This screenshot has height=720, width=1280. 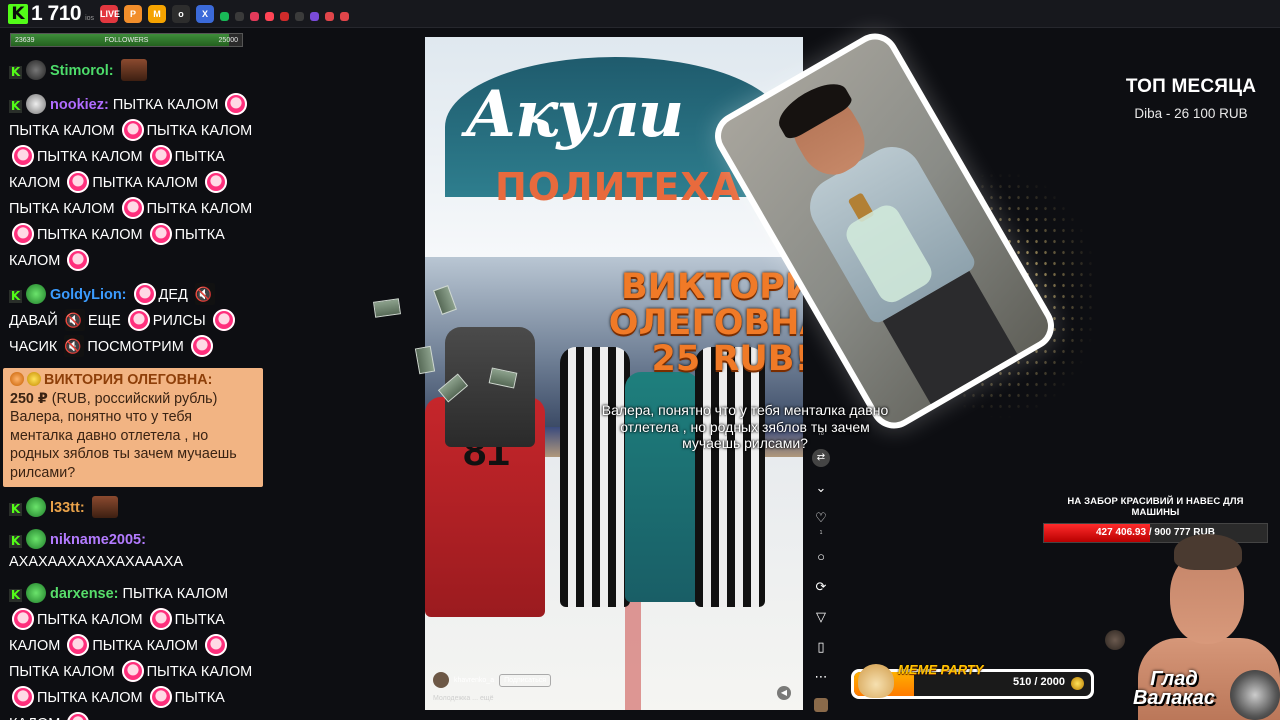 I want to click on x-app-icon: X, so click(x=205, y=14).